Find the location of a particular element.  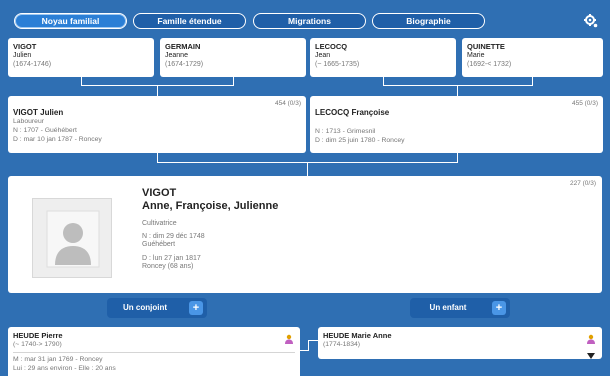

record-count: 454 (0/3) is located at coordinates (287, 103).